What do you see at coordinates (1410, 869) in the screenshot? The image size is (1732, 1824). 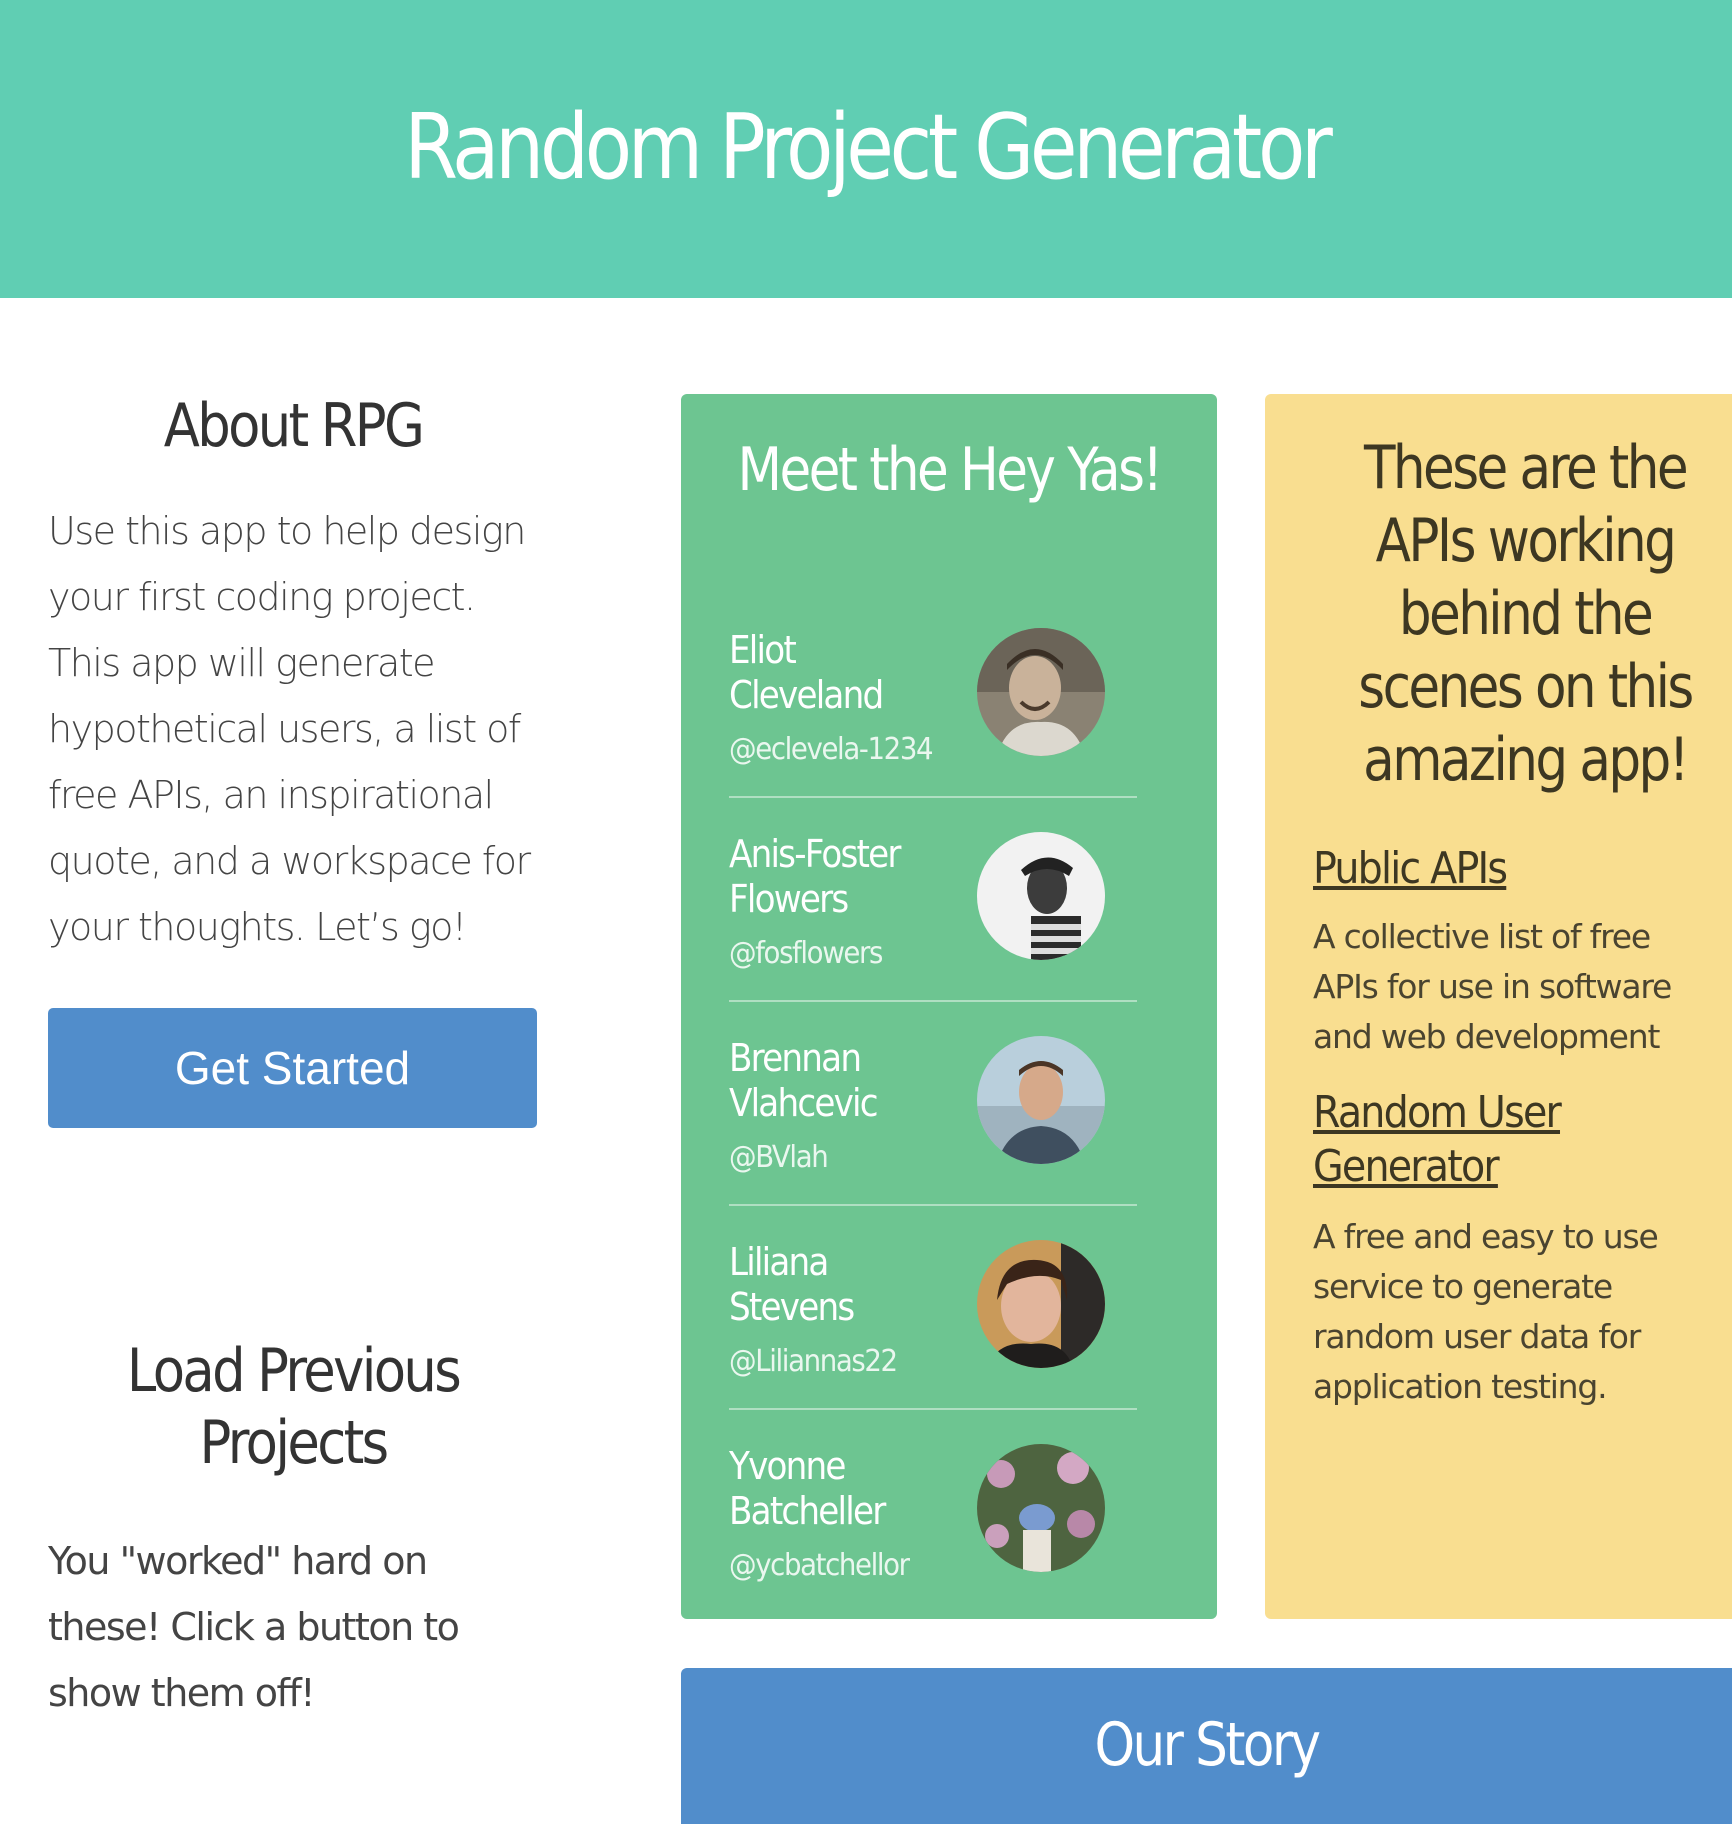 I see `api-link-public-apis: Public APIs` at bounding box center [1410, 869].